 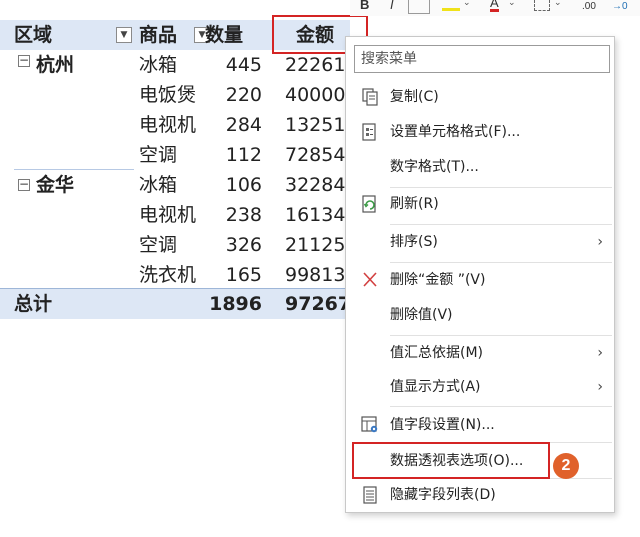 I want to click on menu-item-sort: 排序(S) ›, so click(x=480, y=242).